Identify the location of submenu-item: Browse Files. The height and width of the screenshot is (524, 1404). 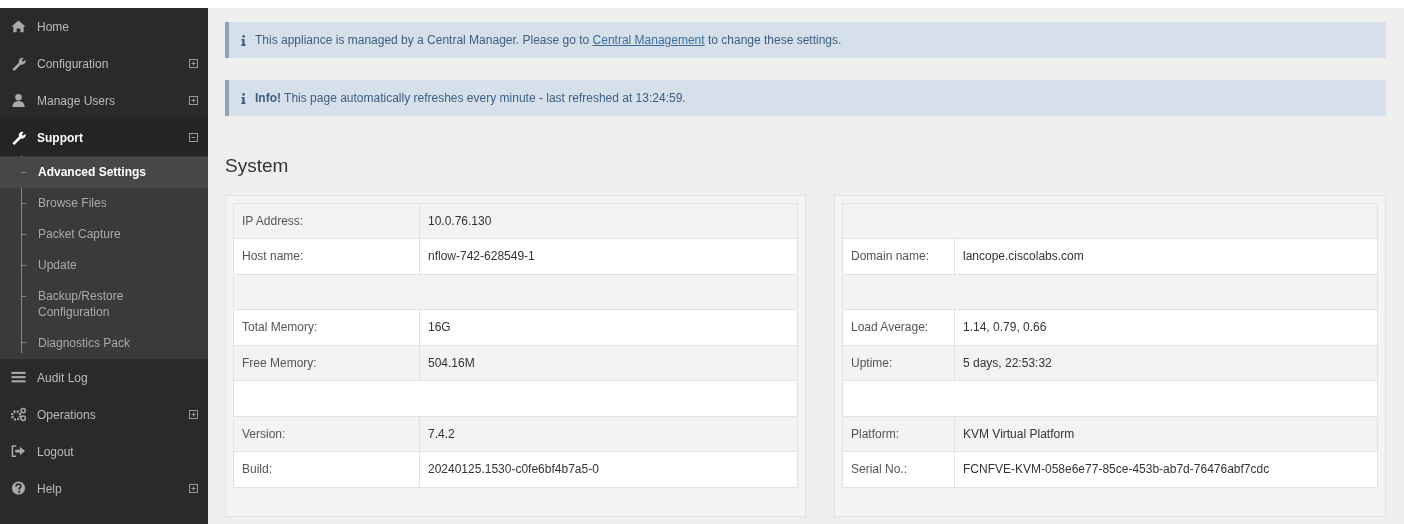
(104, 203).